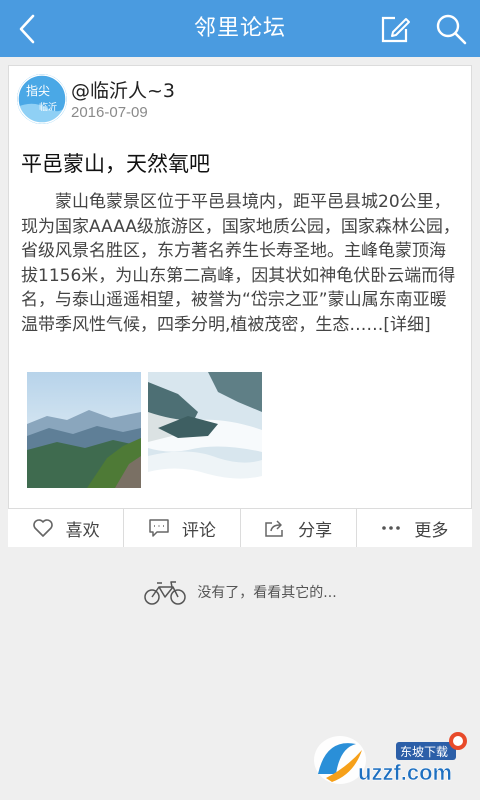 The height and width of the screenshot is (800, 480). Describe the element at coordinates (431, 530) in the screenshot. I see `more-label: 更多` at that location.